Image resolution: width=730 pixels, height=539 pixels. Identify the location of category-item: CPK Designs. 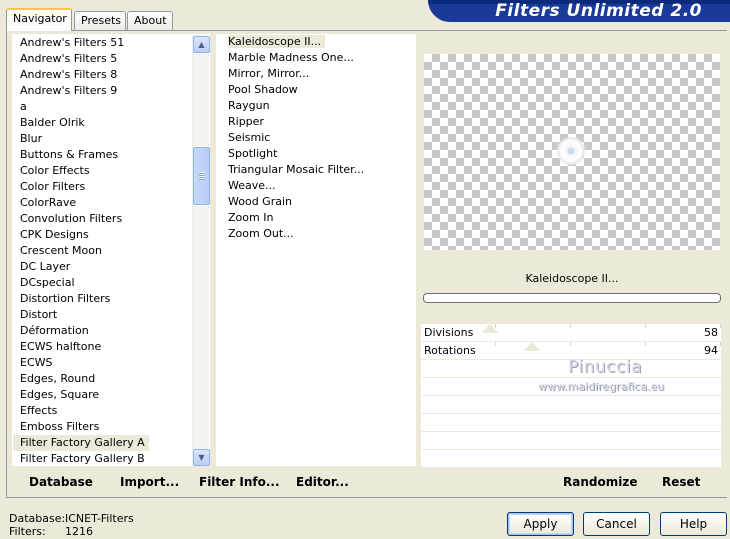
(111, 235).